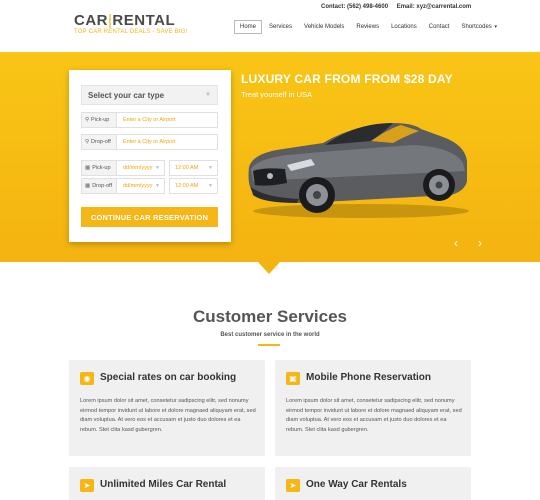 The width and height of the screenshot is (540, 500). What do you see at coordinates (276, 94) in the screenshot?
I see `hero-subtitle: Treat yourself in USA` at bounding box center [276, 94].